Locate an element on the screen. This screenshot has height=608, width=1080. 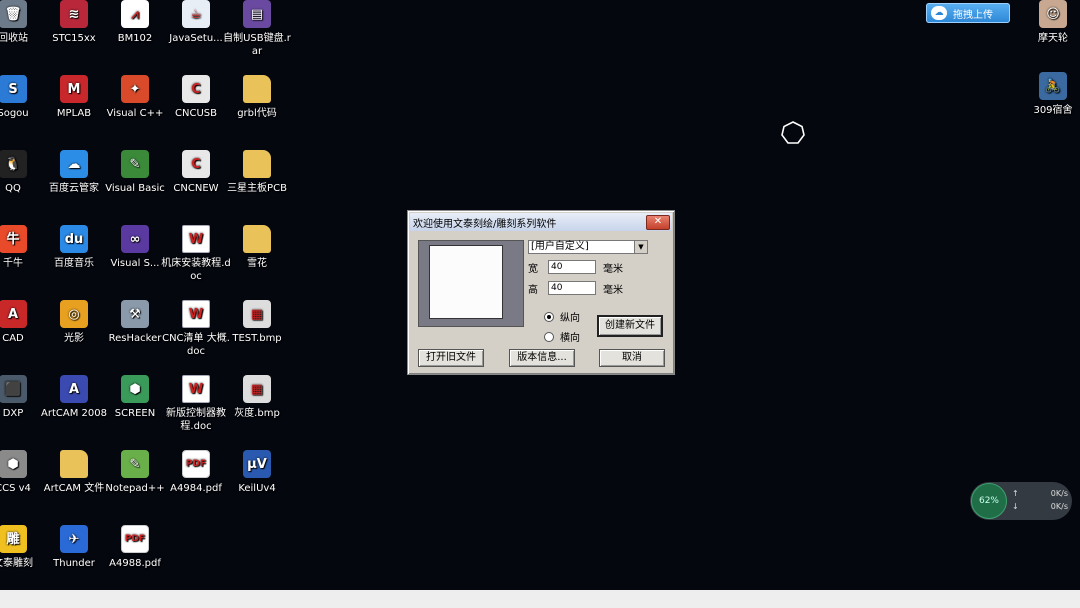
drag-upload-button: ☁ 拖拽上传 is located at coordinates (968, 13).